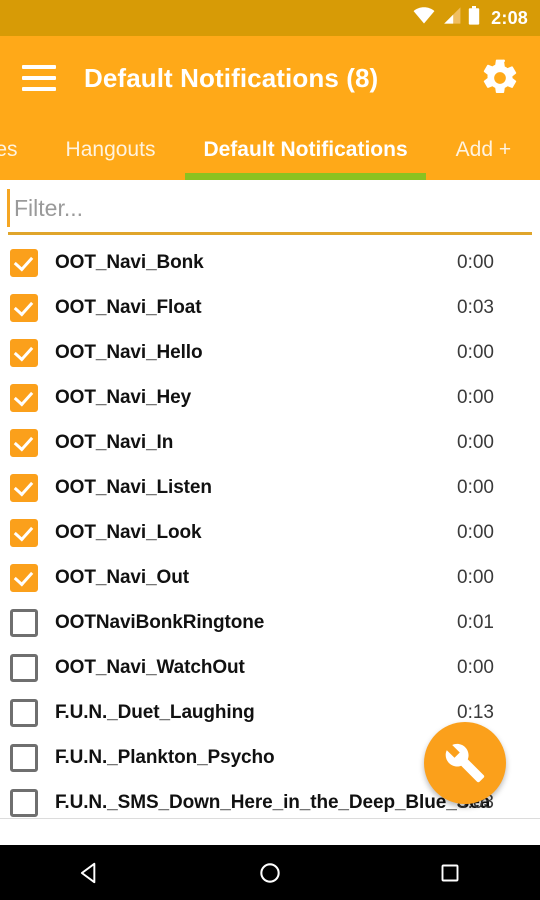 The height and width of the screenshot is (900, 540). Describe the element at coordinates (270, 577) in the screenshot. I see `list-item: OOT_Navi_Out 0:00` at that location.